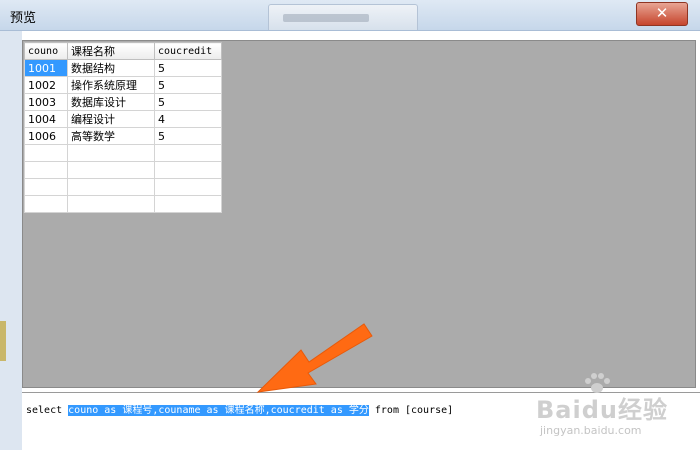 Image resolution: width=700 pixels, height=451 pixels. I want to click on title-bar: 预览 ✕, so click(350, 15).